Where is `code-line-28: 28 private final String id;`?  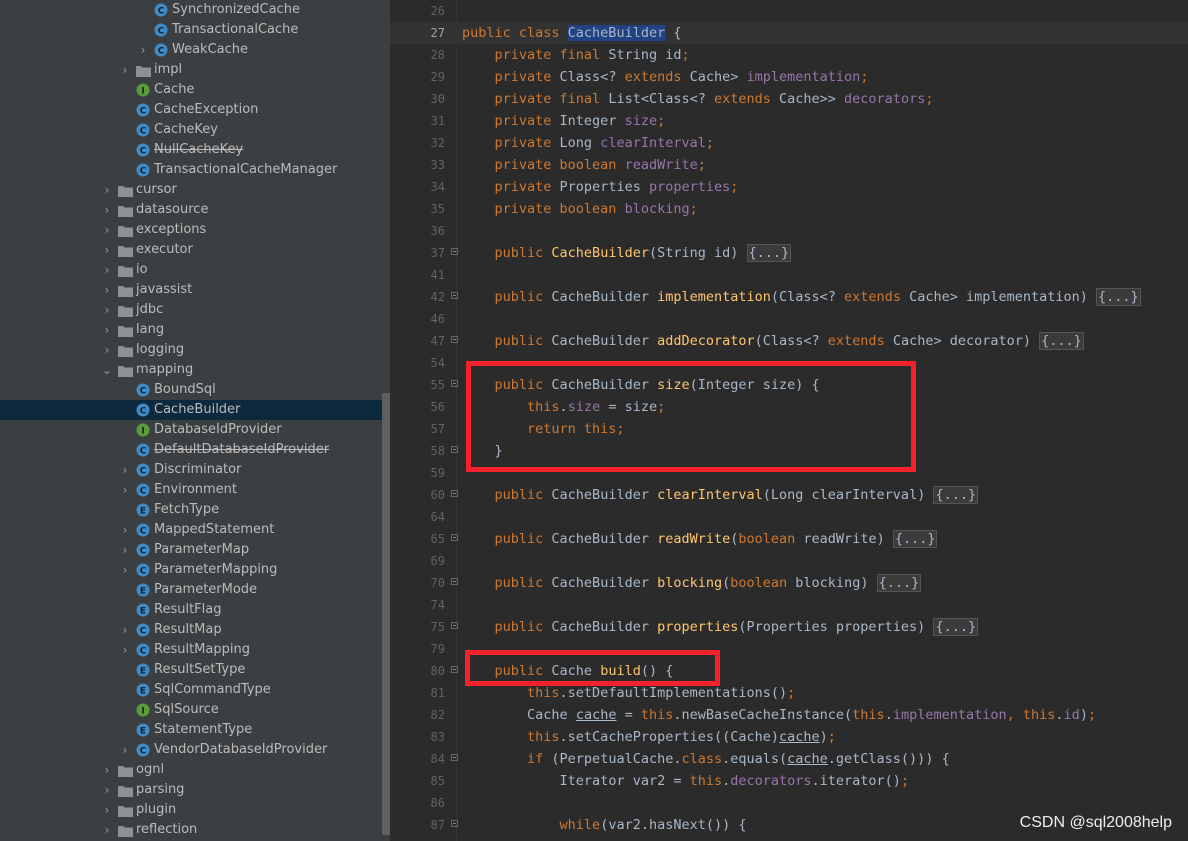 code-line-28: 28 private final String id; is located at coordinates (789, 55).